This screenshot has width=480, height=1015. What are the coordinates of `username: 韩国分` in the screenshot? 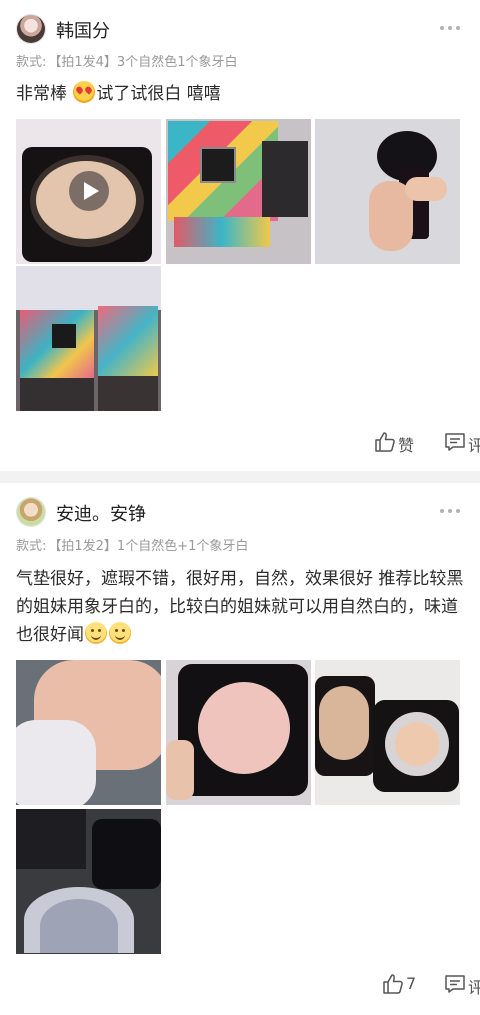 It's located at (83, 30).